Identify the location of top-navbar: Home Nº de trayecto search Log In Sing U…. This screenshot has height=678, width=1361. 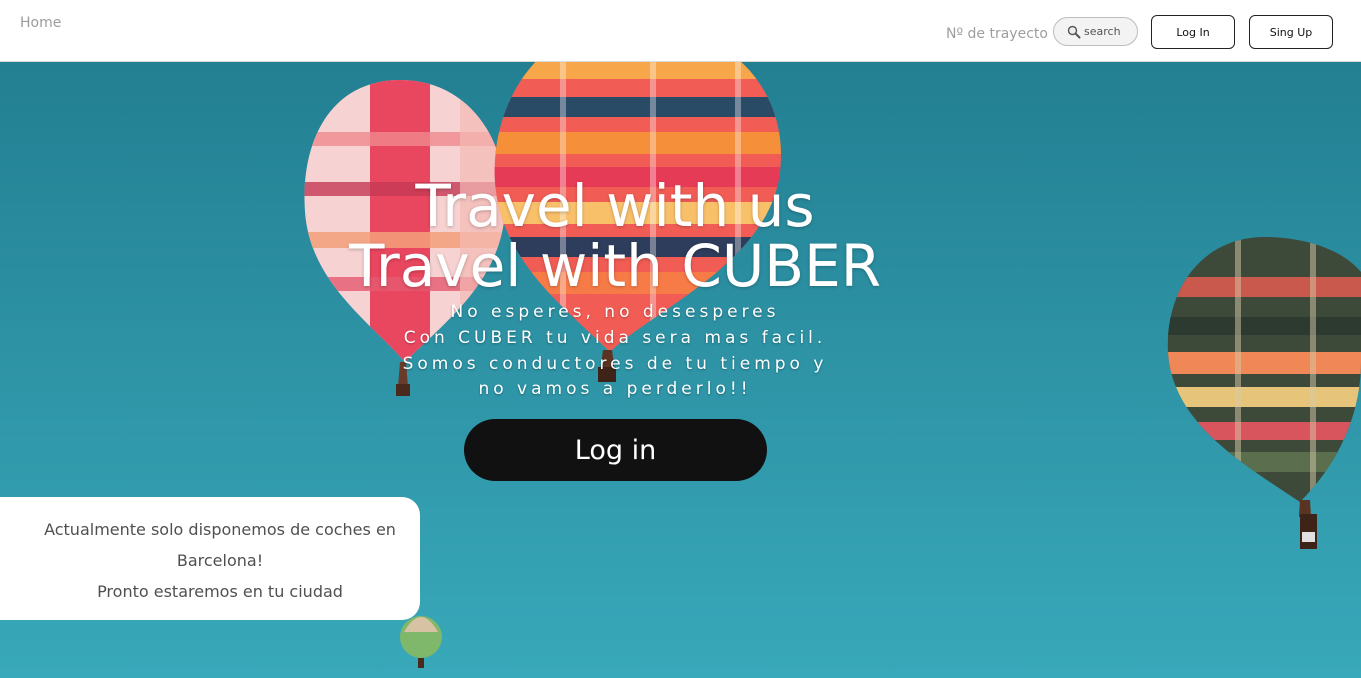
(680, 31).